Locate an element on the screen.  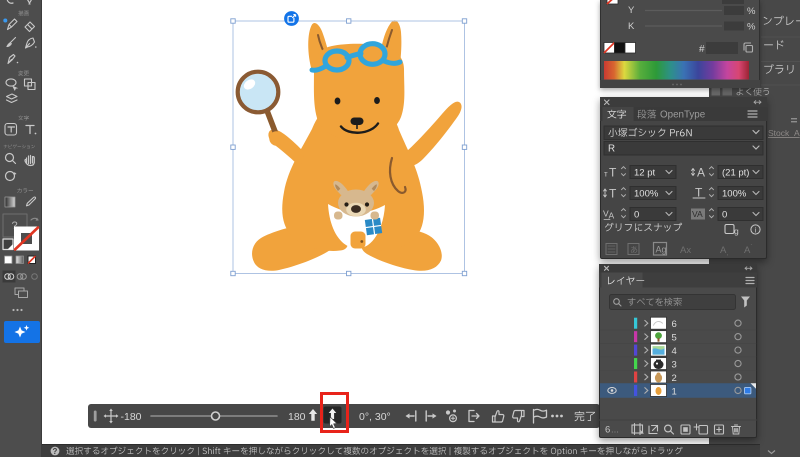
svg-text: 3 is located at coordinates (674, 364).